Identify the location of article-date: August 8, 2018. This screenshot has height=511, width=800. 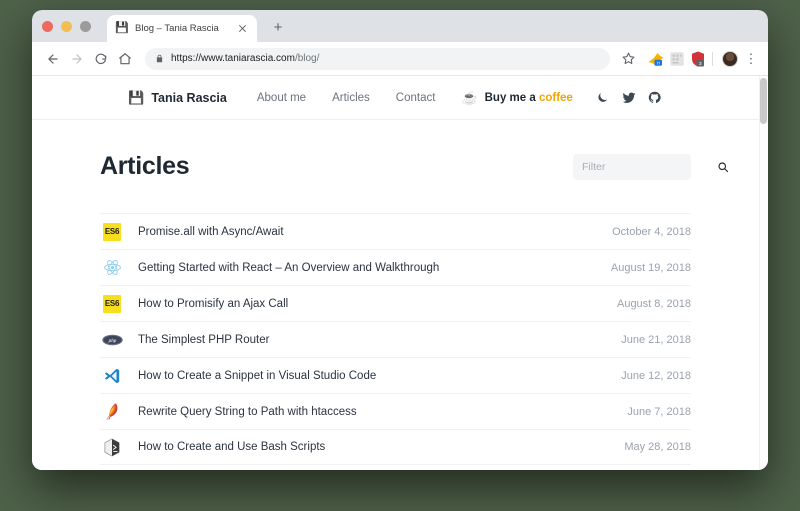
(653, 303).